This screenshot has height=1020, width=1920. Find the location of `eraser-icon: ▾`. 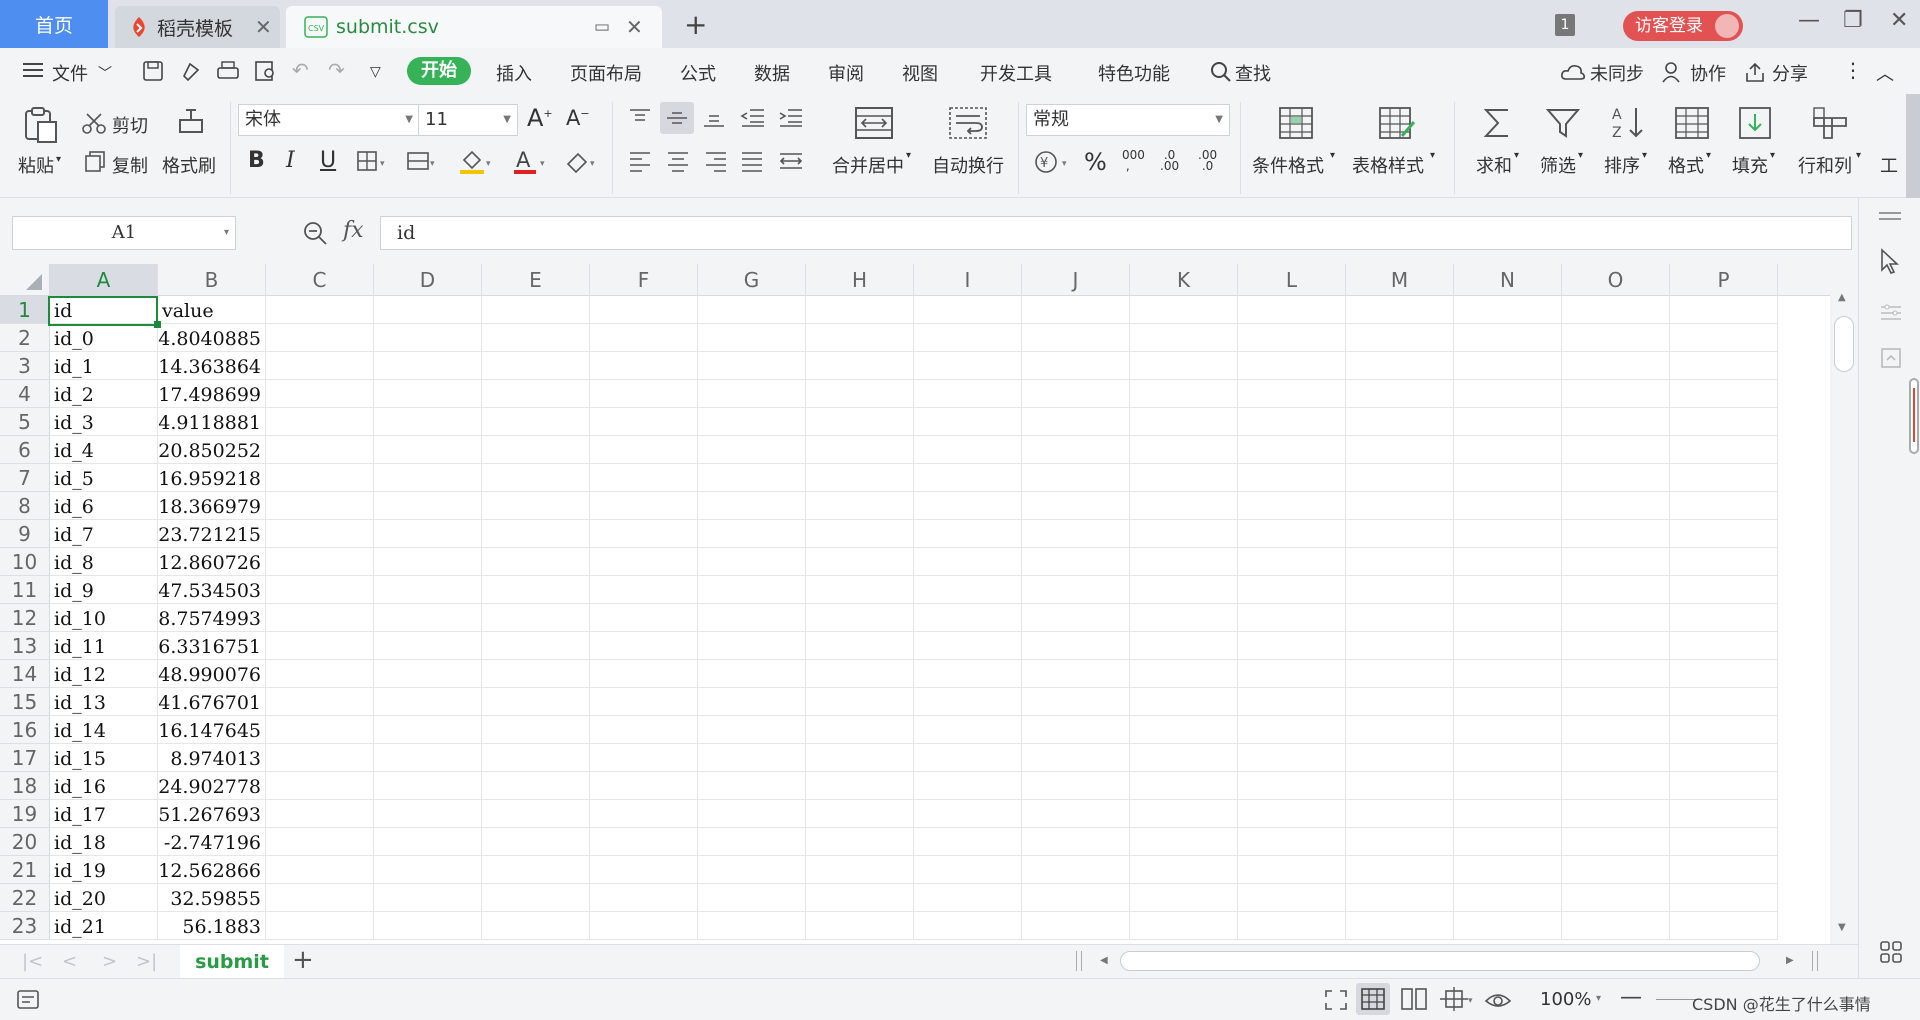

eraser-icon: ▾ is located at coordinates (582, 162).